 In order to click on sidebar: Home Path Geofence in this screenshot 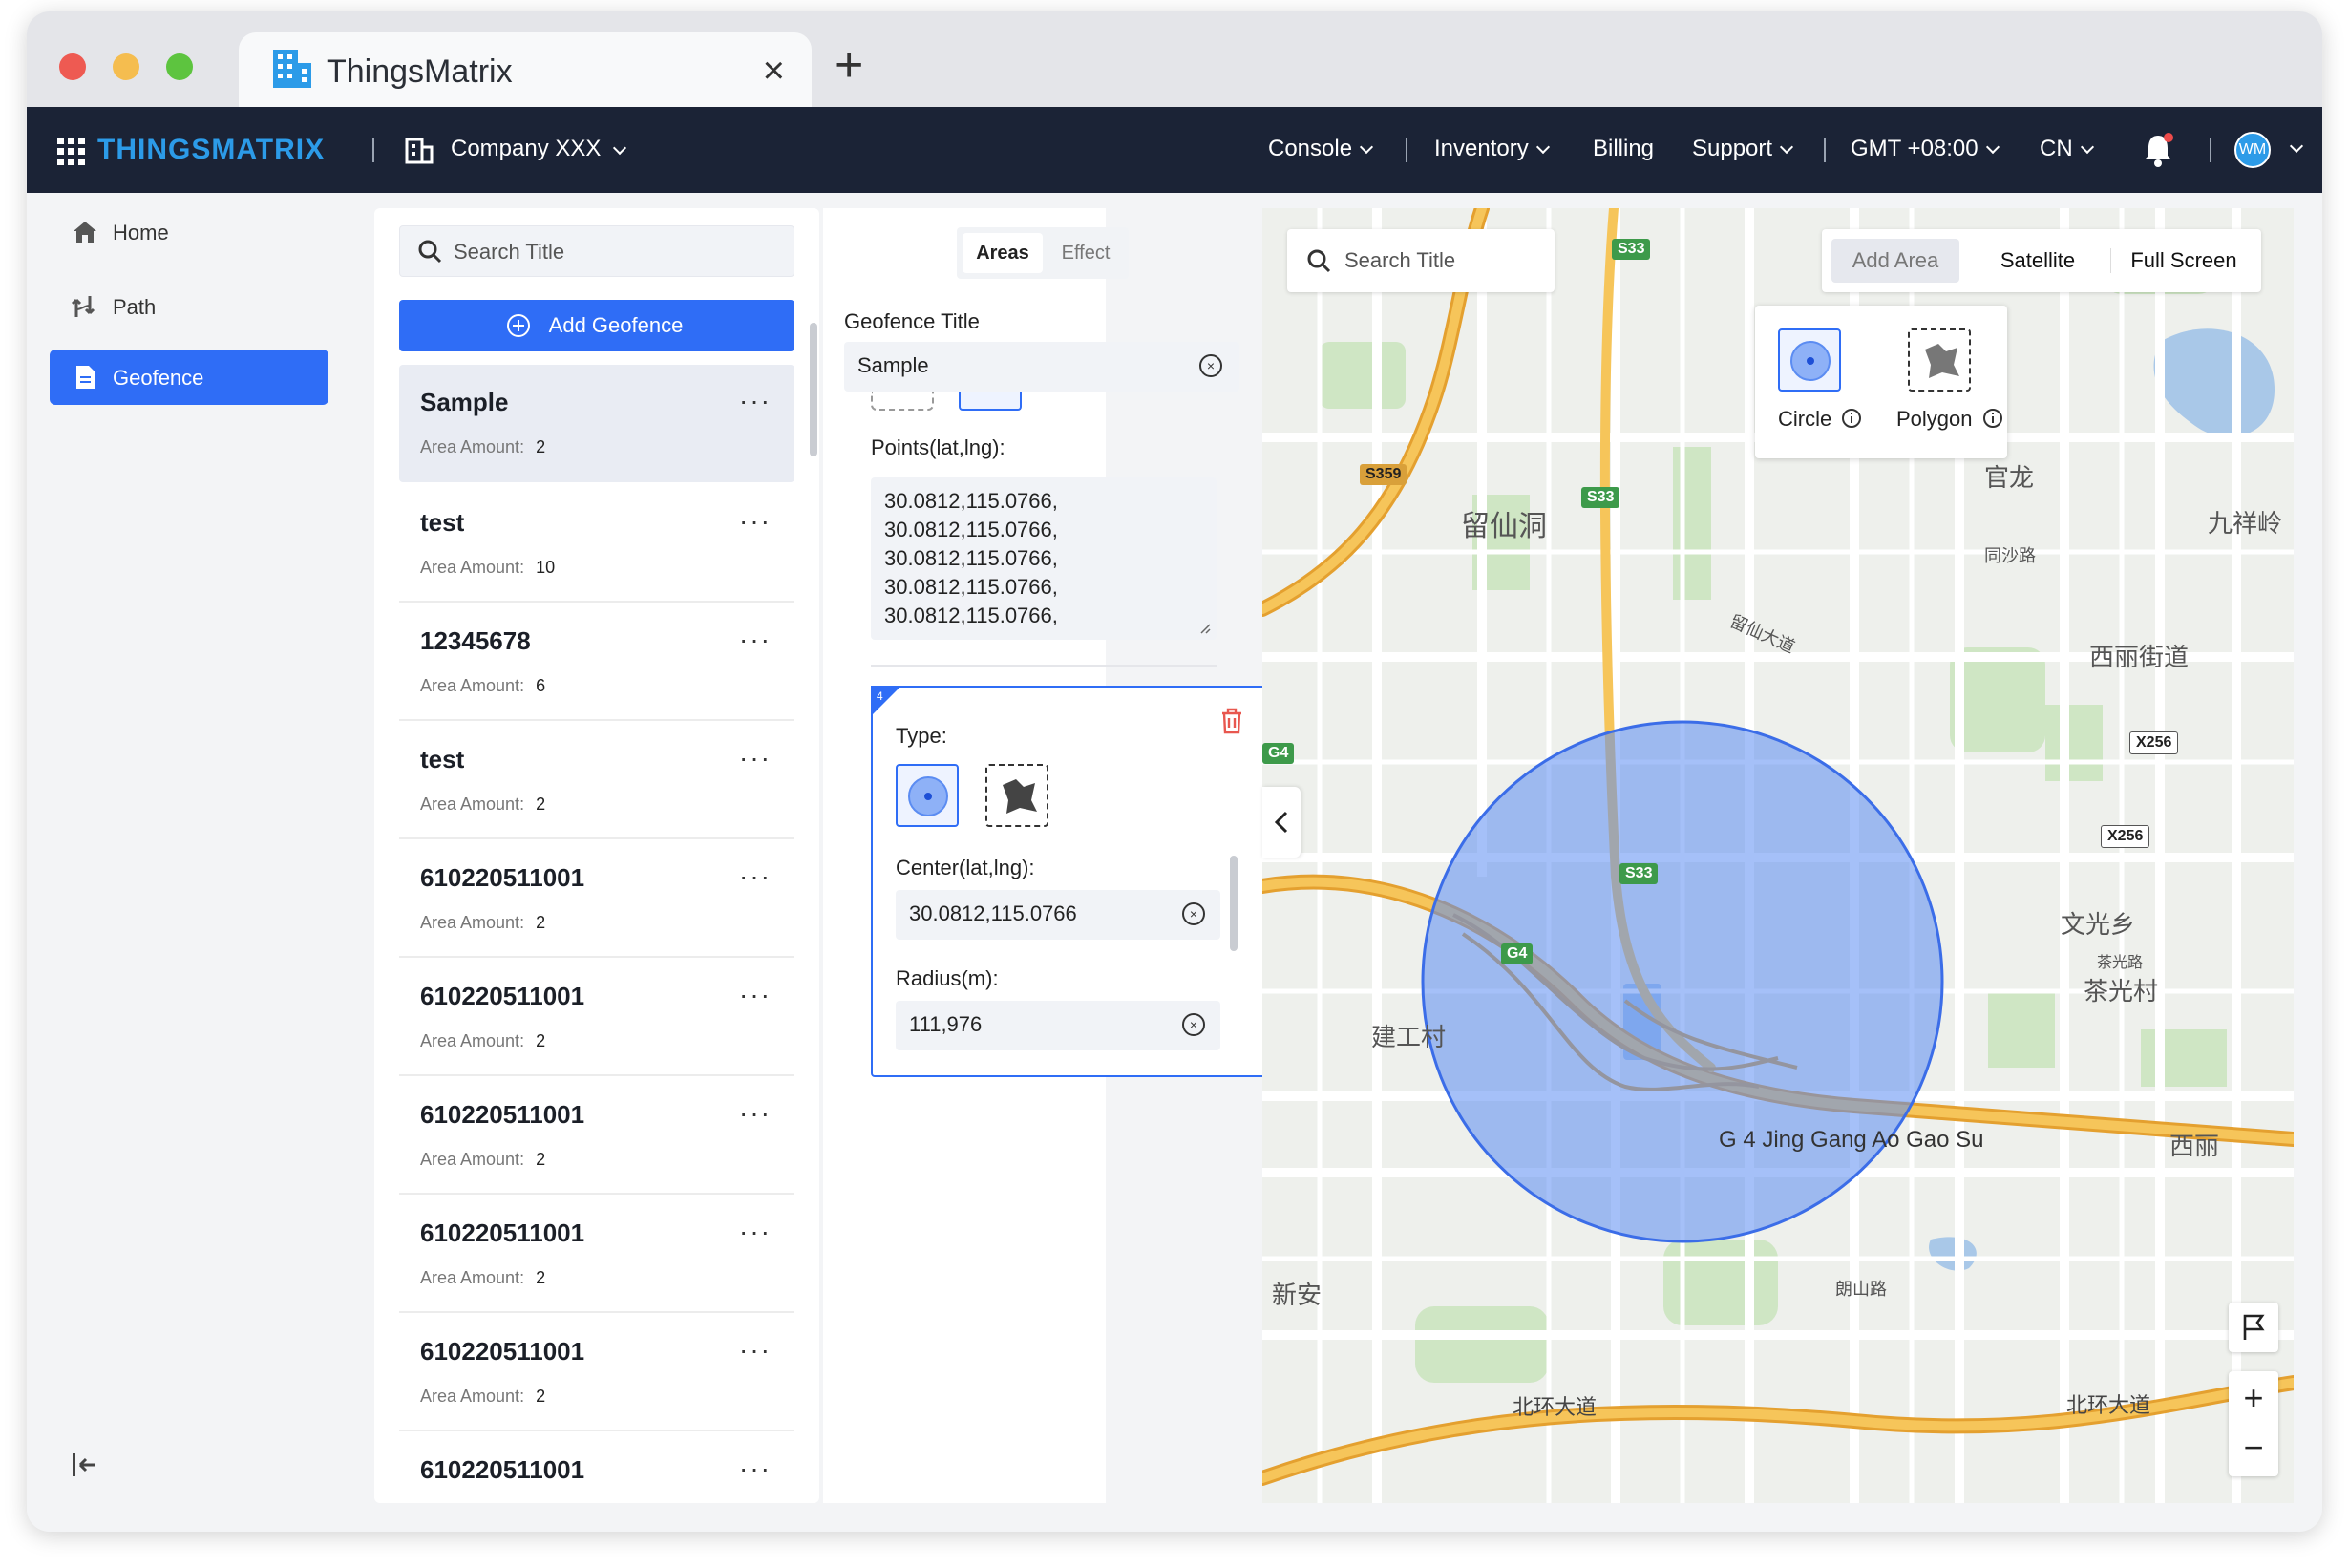, I will do `click(198, 862)`.